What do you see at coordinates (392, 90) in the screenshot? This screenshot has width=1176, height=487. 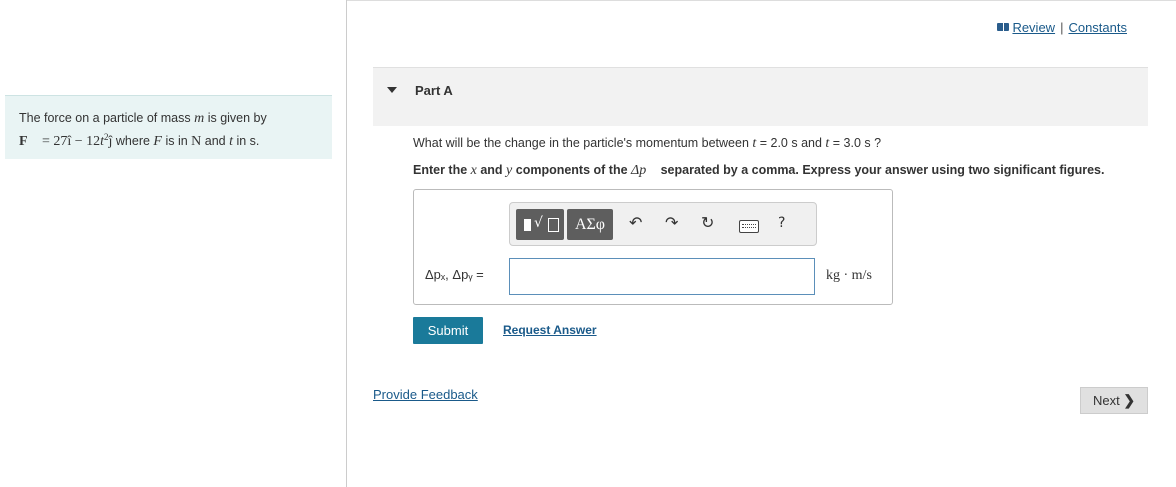 I see `collapse-triangle-icon` at bounding box center [392, 90].